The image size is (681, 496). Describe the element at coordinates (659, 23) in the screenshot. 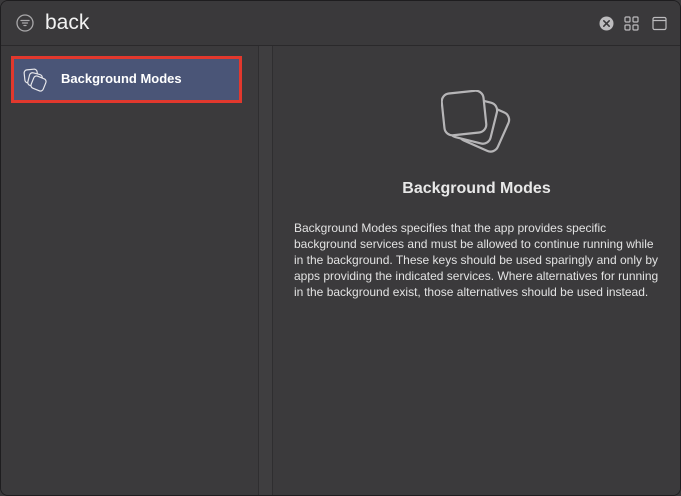

I see `window-icon` at that location.